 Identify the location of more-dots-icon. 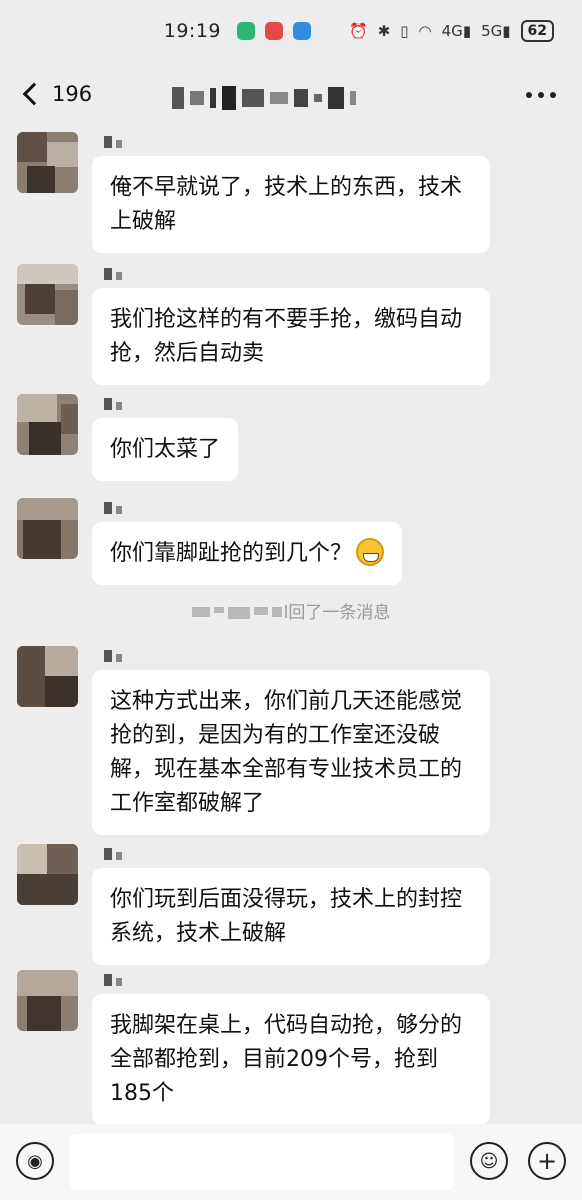
(541, 95).